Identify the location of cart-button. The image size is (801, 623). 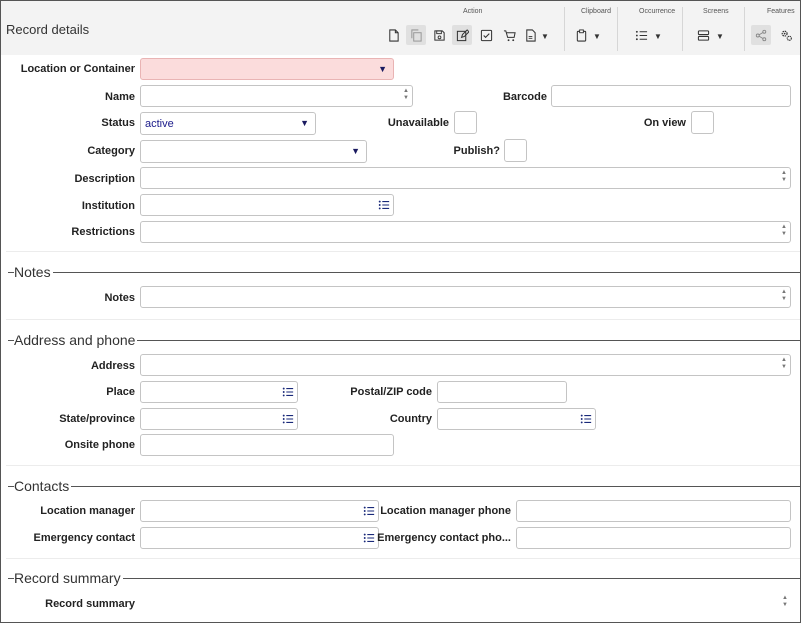
(509, 35).